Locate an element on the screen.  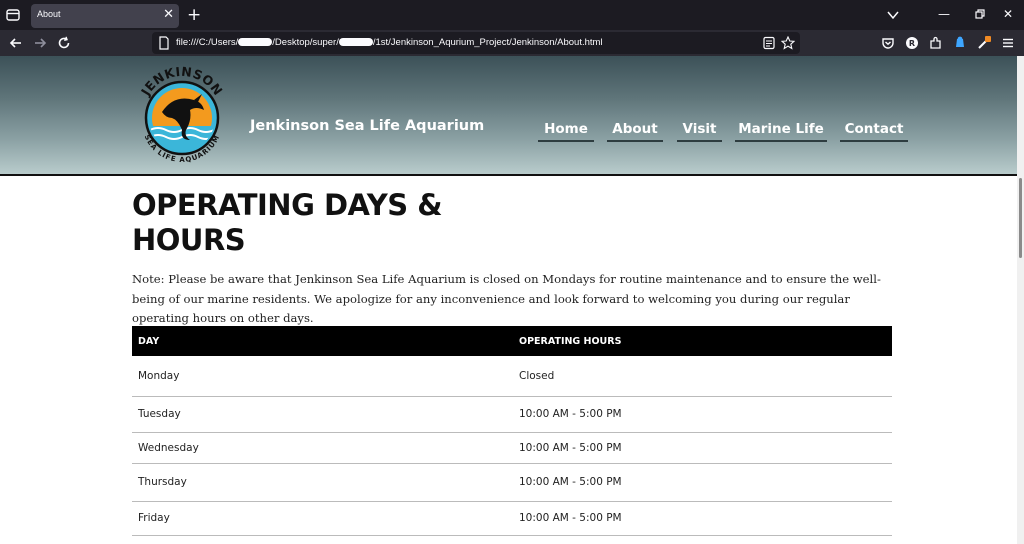
forward-icon is located at coordinates (40, 43).